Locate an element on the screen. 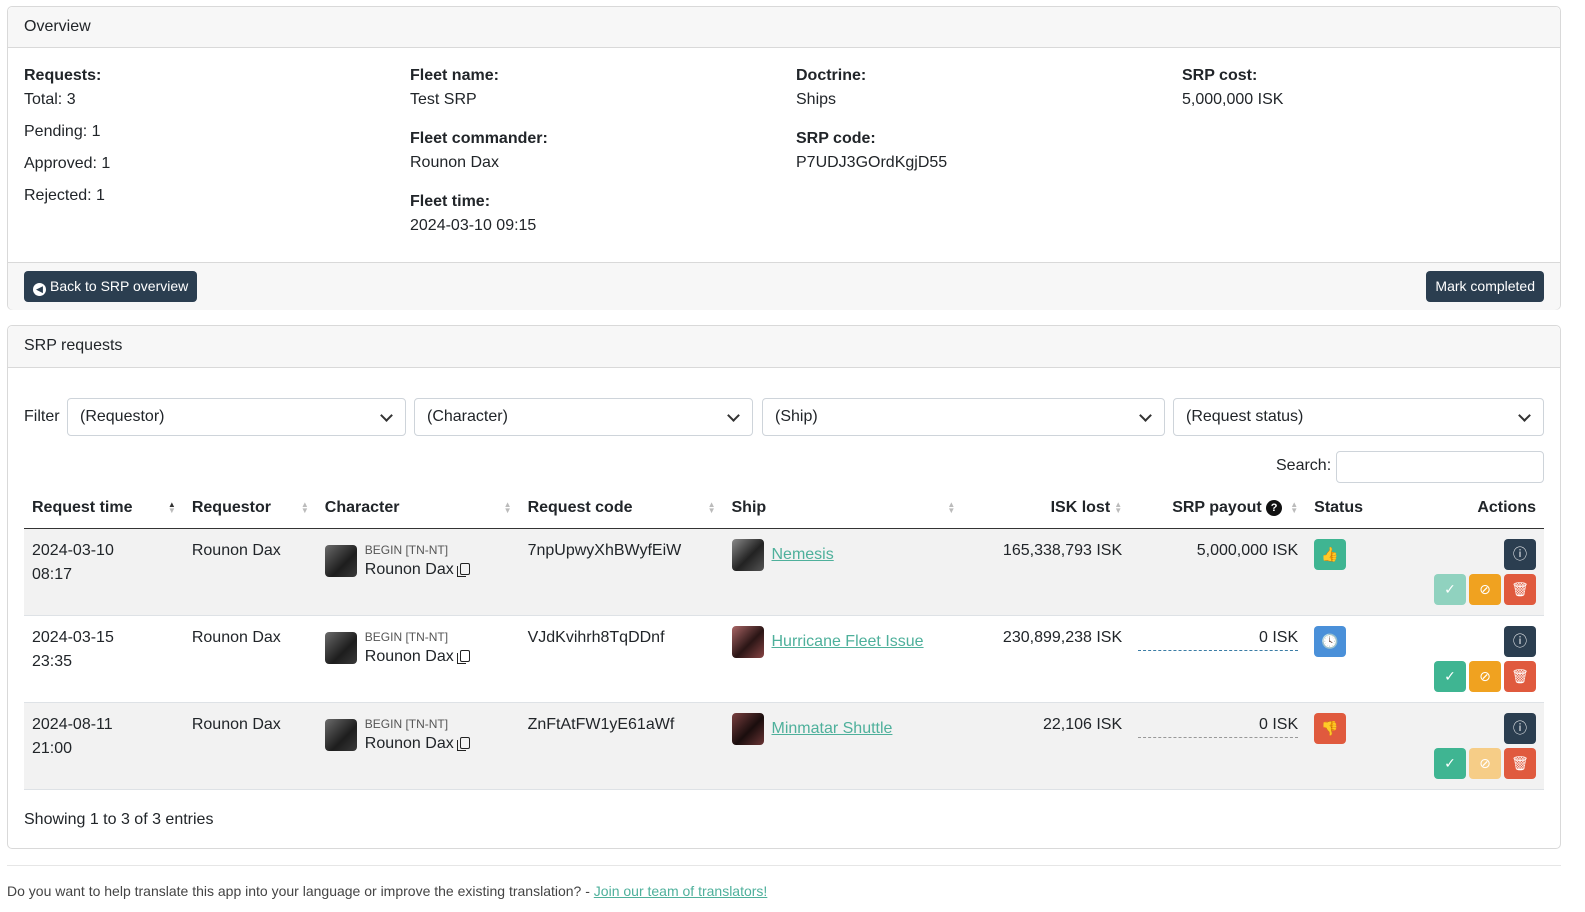 This screenshot has height=912, width=1585. status-cell: 🕓 is located at coordinates (1346, 659).